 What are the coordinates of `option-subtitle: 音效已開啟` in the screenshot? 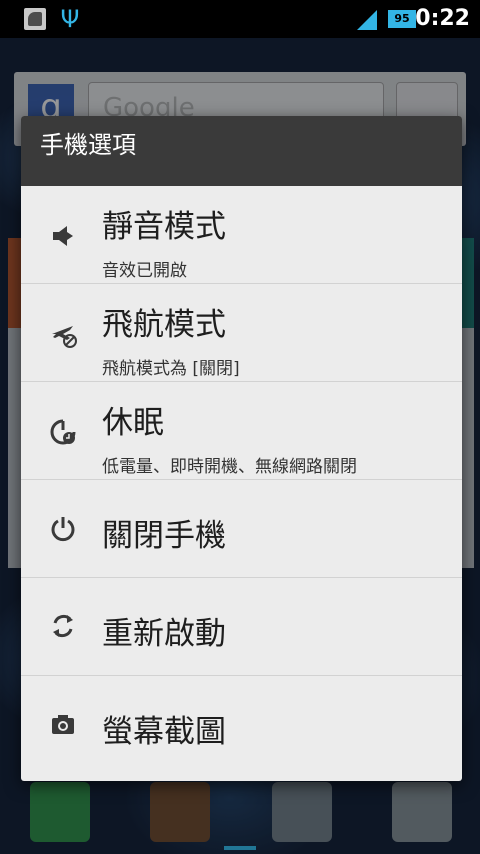 It's located at (144, 271).